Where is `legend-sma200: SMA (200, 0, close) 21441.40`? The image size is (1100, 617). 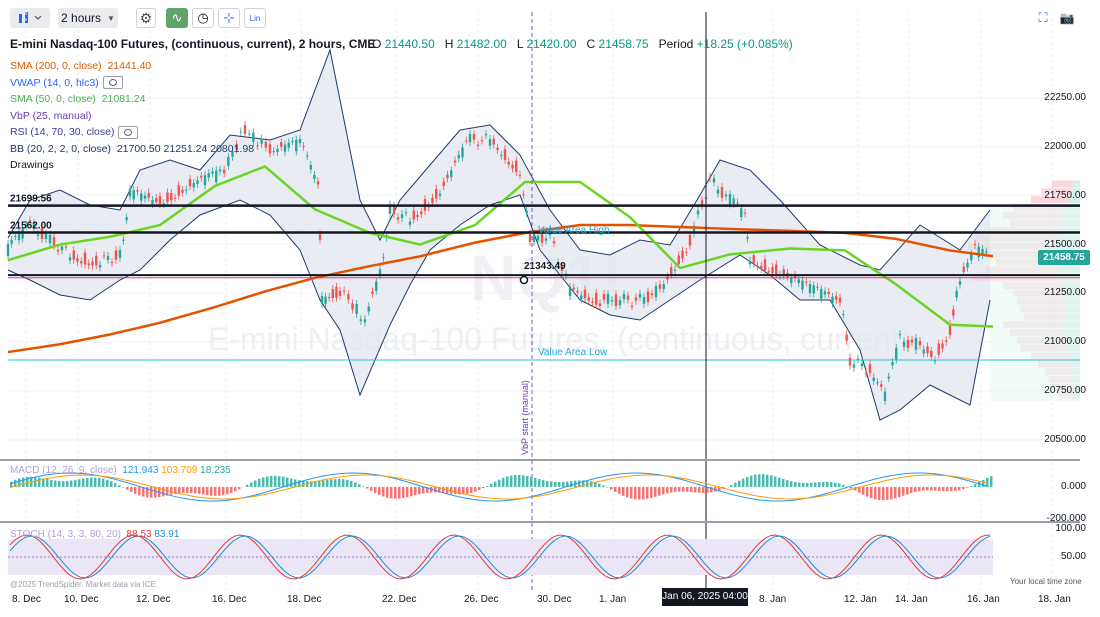 legend-sma200: SMA (200, 0, close) 21441.40 is located at coordinates (132, 66).